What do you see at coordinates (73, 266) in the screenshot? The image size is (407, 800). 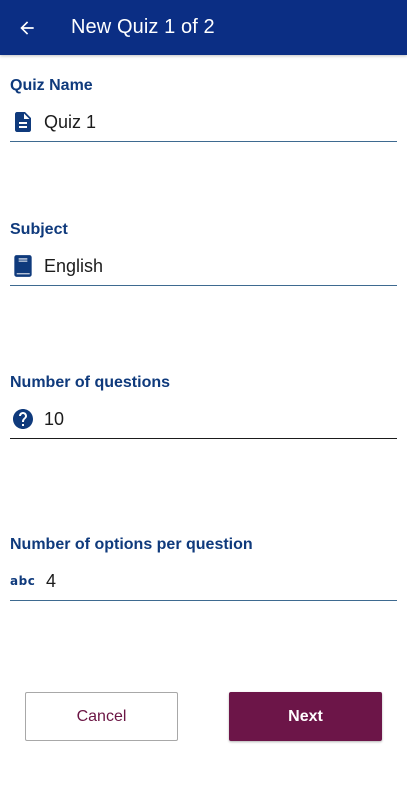 I see `subject-input: English` at bounding box center [73, 266].